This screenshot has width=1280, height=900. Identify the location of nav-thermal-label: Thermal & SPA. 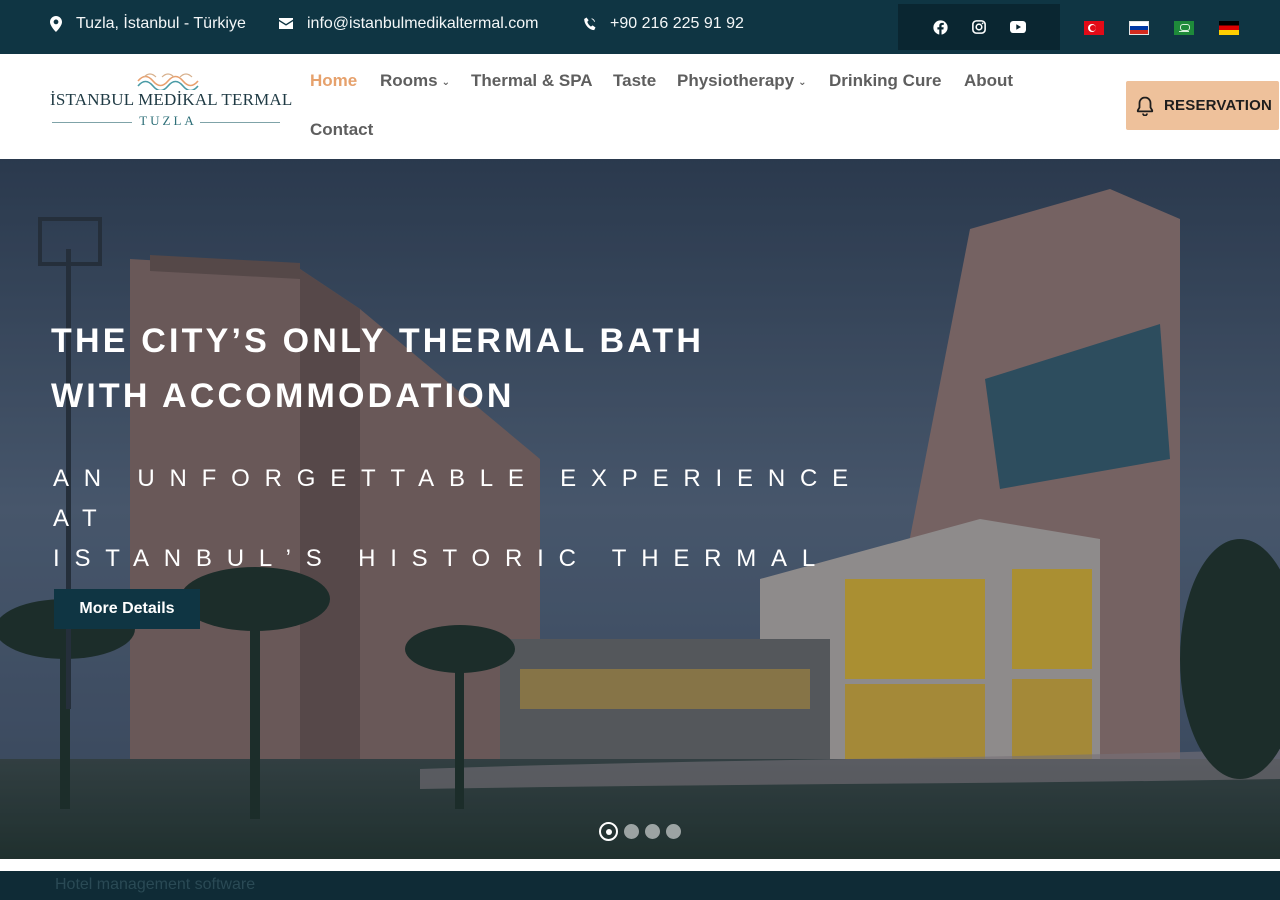
(532, 80).